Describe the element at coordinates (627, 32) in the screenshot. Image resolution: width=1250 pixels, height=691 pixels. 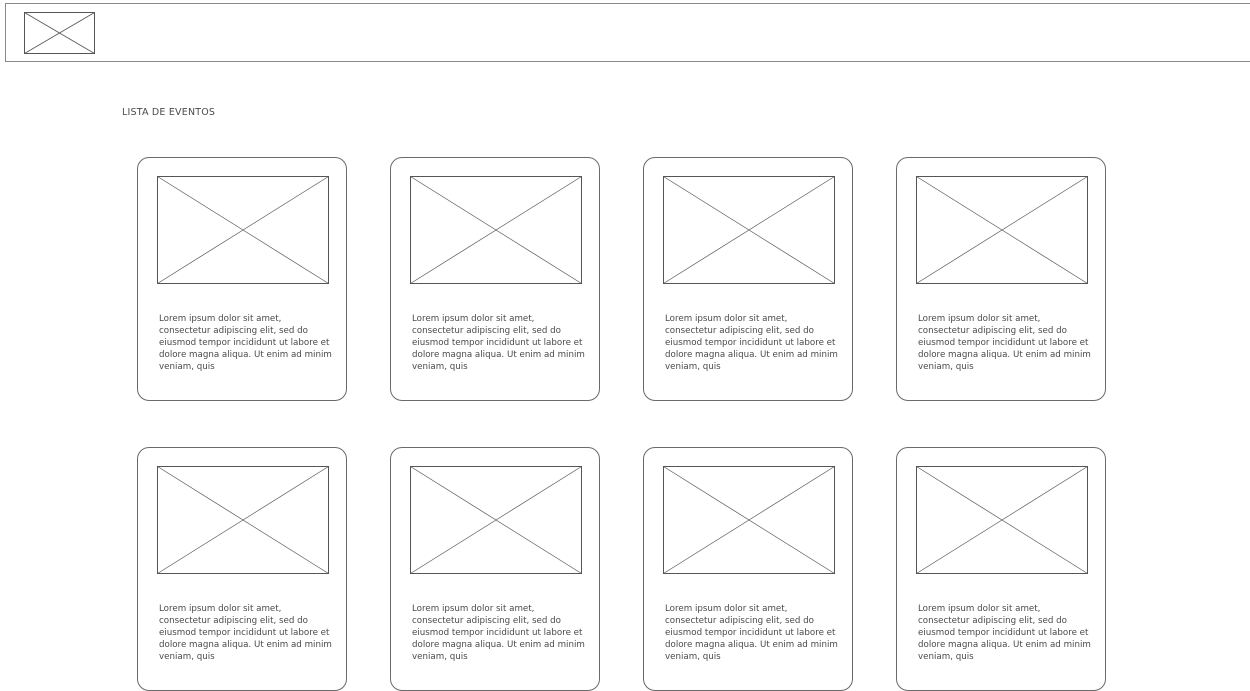
I see `header-bar` at that location.